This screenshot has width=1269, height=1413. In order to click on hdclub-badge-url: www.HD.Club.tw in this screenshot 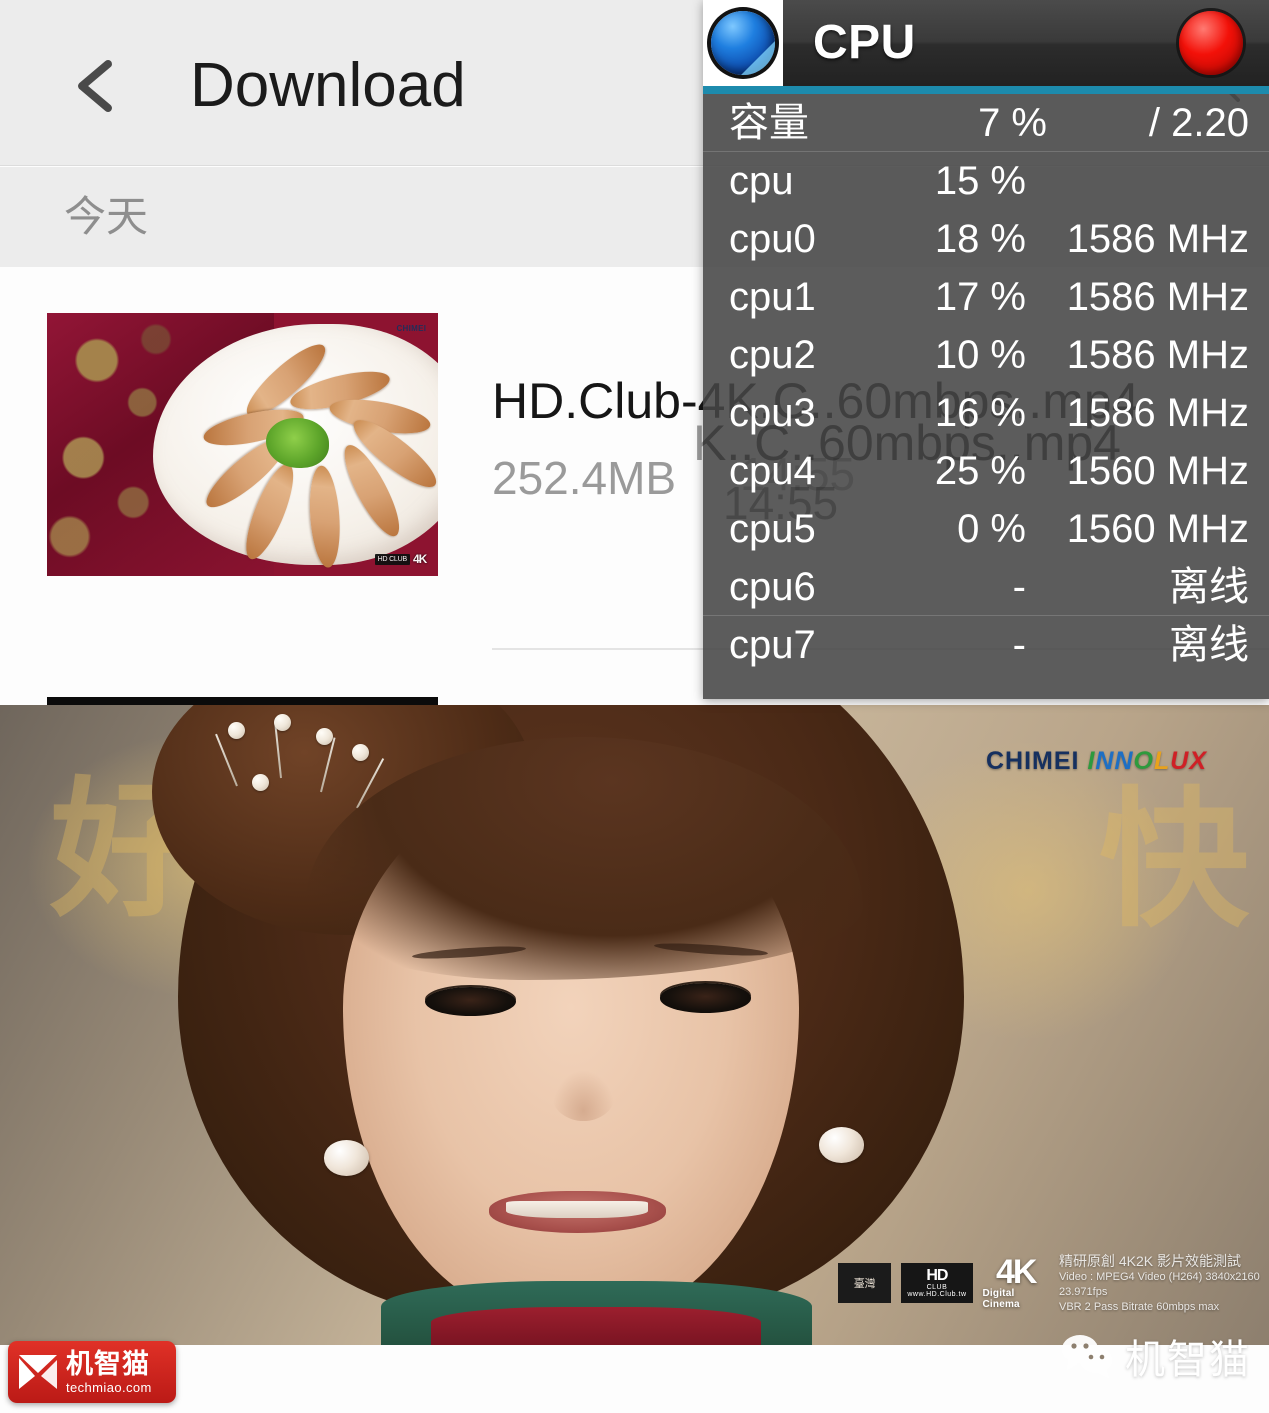, I will do `click(937, 1295)`.